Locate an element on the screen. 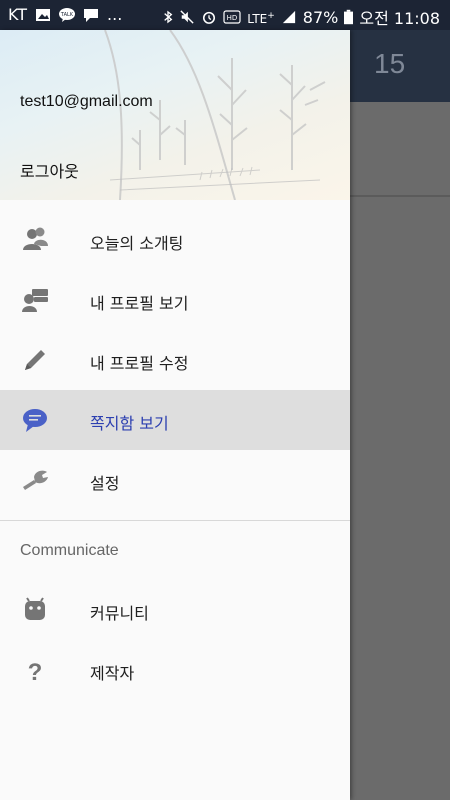  menu-item-messages: 쪽지함 보기 is located at coordinates (175, 420).